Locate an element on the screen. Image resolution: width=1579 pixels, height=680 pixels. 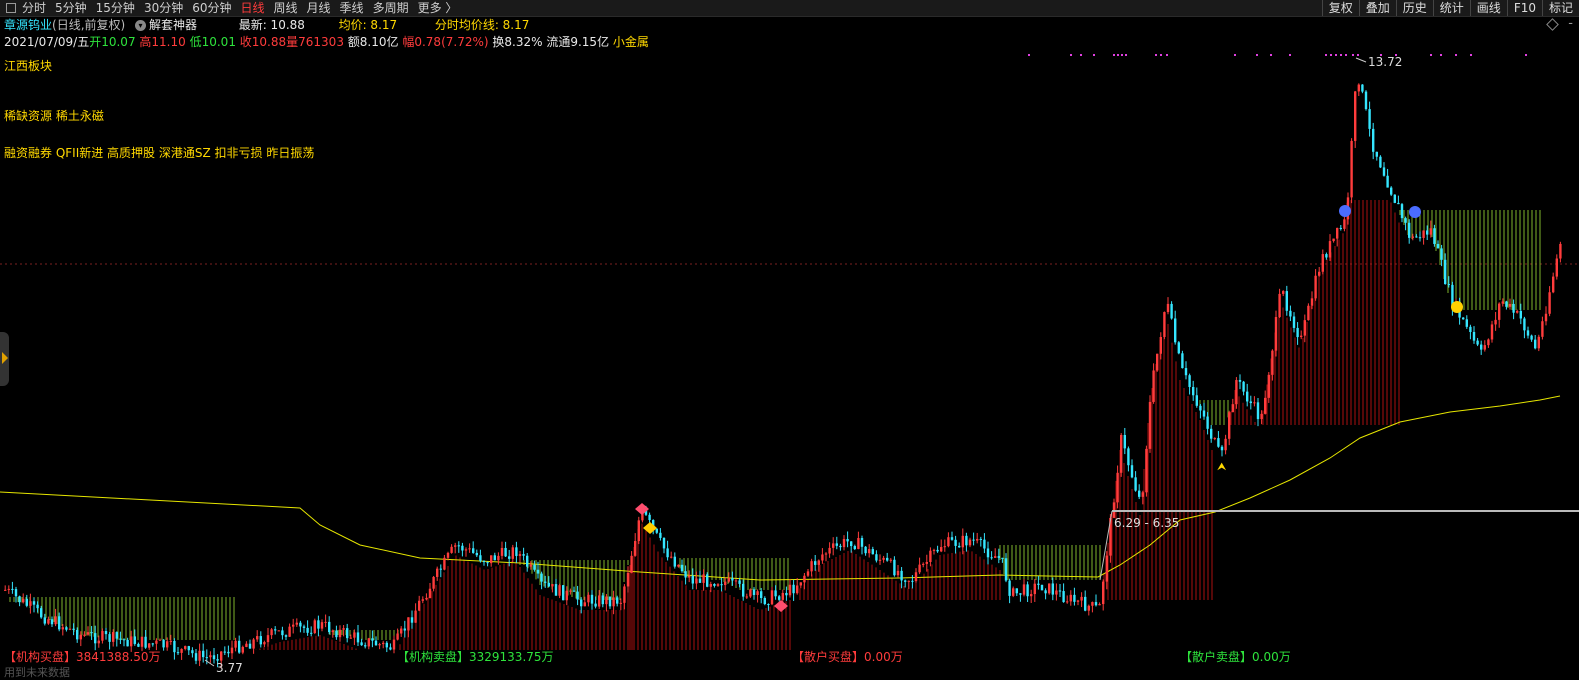
f10-button: F10 is located at coordinates (1524, 8).